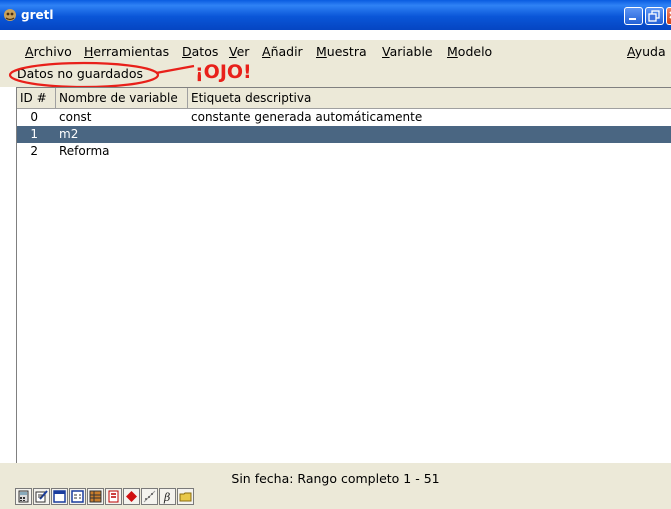 The width and height of the screenshot is (671, 509). What do you see at coordinates (95, 496) in the screenshot?
I see `model-table-icon` at bounding box center [95, 496].